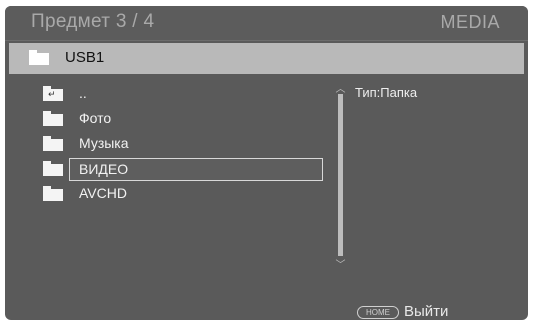 This screenshot has height=322, width=533. Describe the element at coordinates (426, 311) in the screenshot. I see `exit-label: Выйти` at that location.